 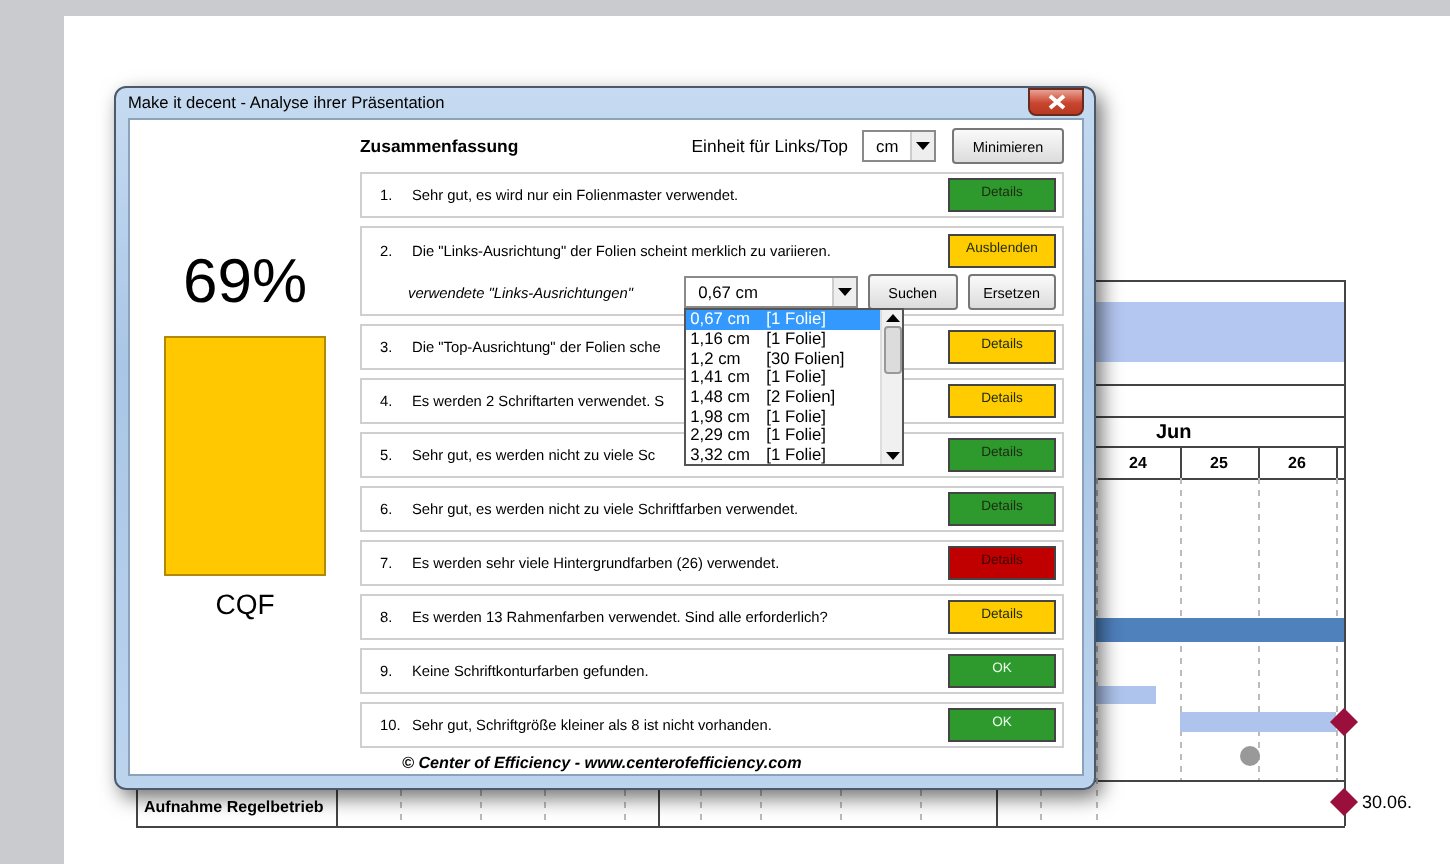 What do you see at coordinates (892, 350) in the screenshot?
I see `scrollbar-thumb` at bounding box center [892, 350].